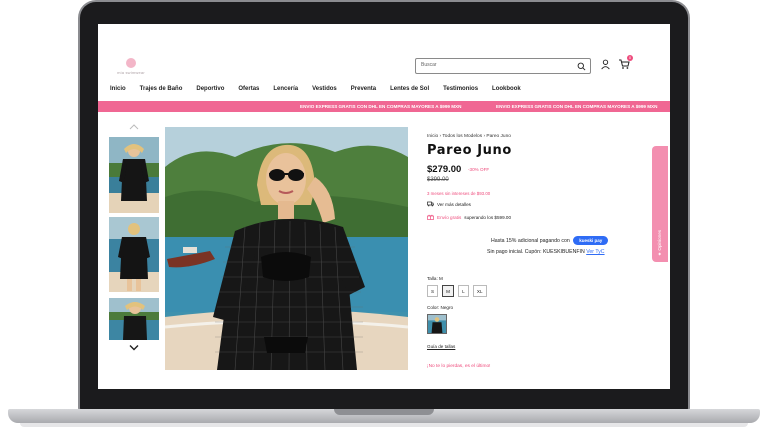  I want to click on discount-badge: -30% OFF, so click(479, 169).